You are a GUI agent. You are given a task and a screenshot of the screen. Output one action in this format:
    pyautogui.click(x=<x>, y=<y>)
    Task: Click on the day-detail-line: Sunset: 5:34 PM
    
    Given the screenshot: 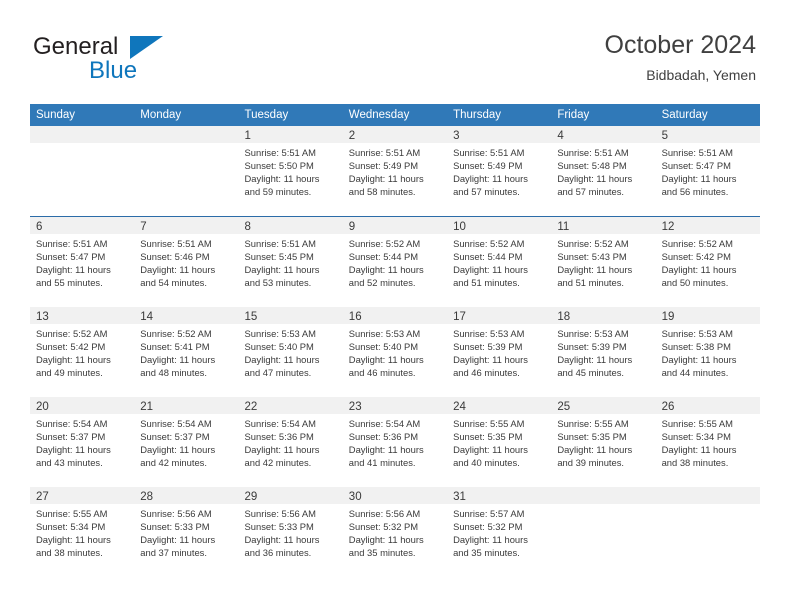 What is the action you would take?
    pyautogui.click(x=696, y=437)
    